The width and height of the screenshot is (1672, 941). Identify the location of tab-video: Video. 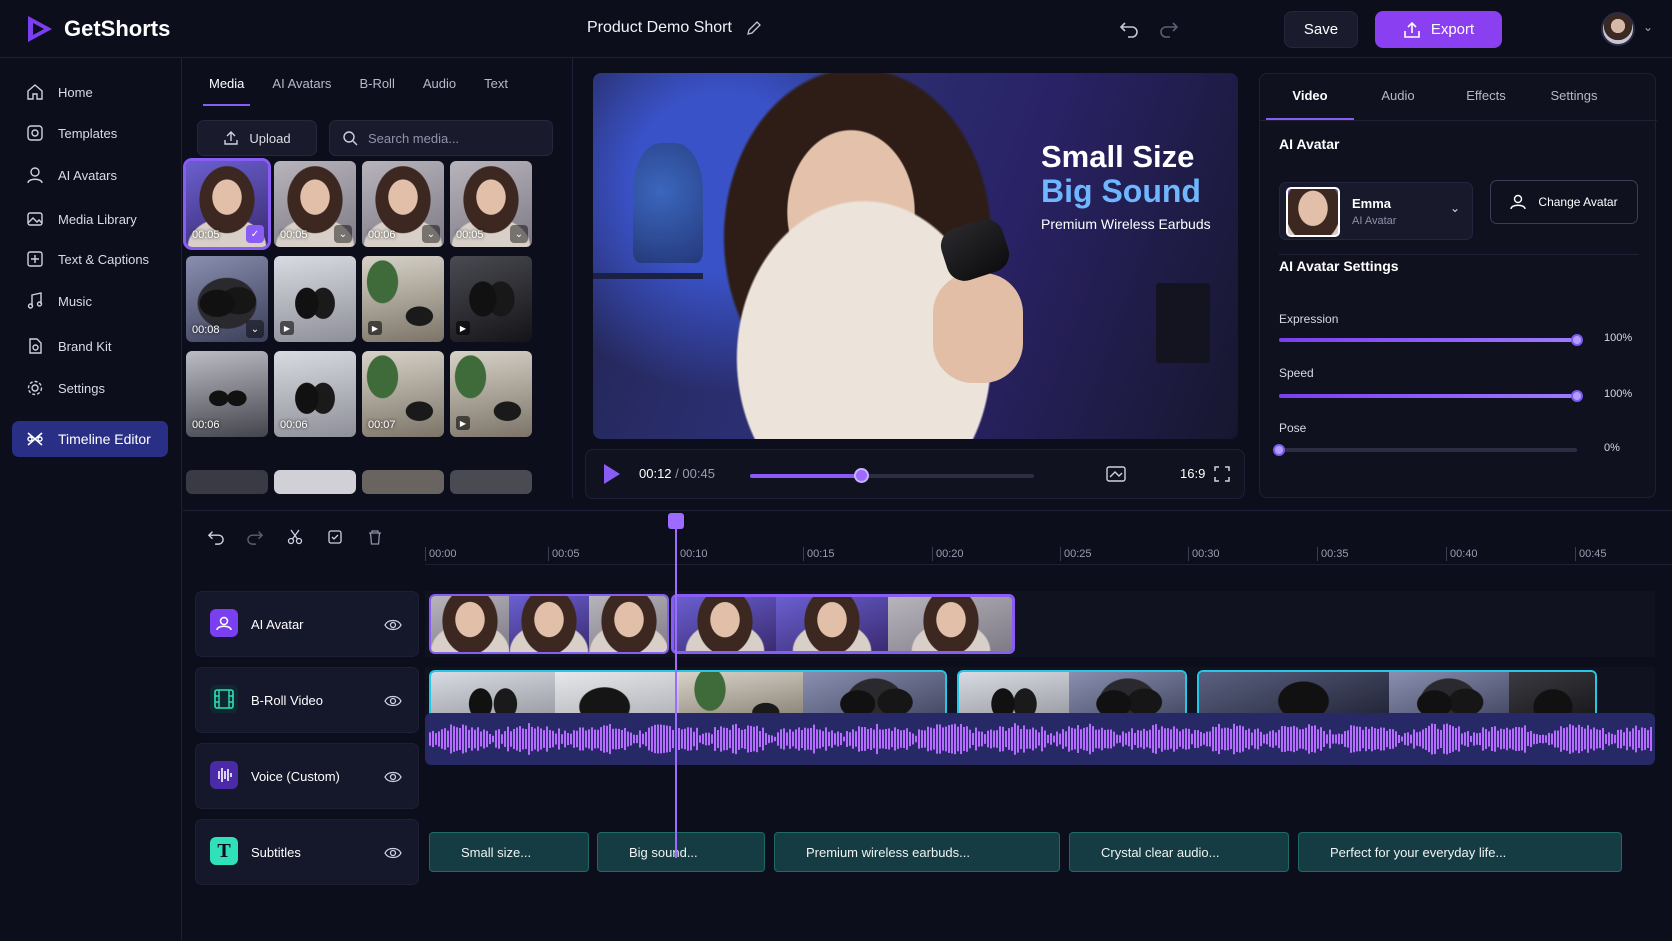
(1310, 104).